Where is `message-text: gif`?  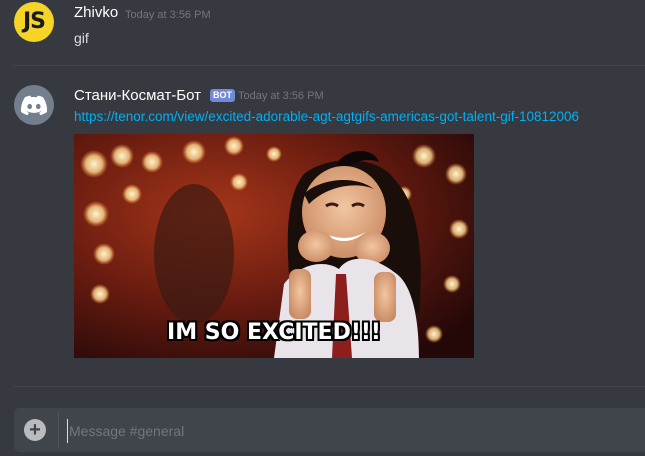
message-text: gif is located at coordinates (81, 38).